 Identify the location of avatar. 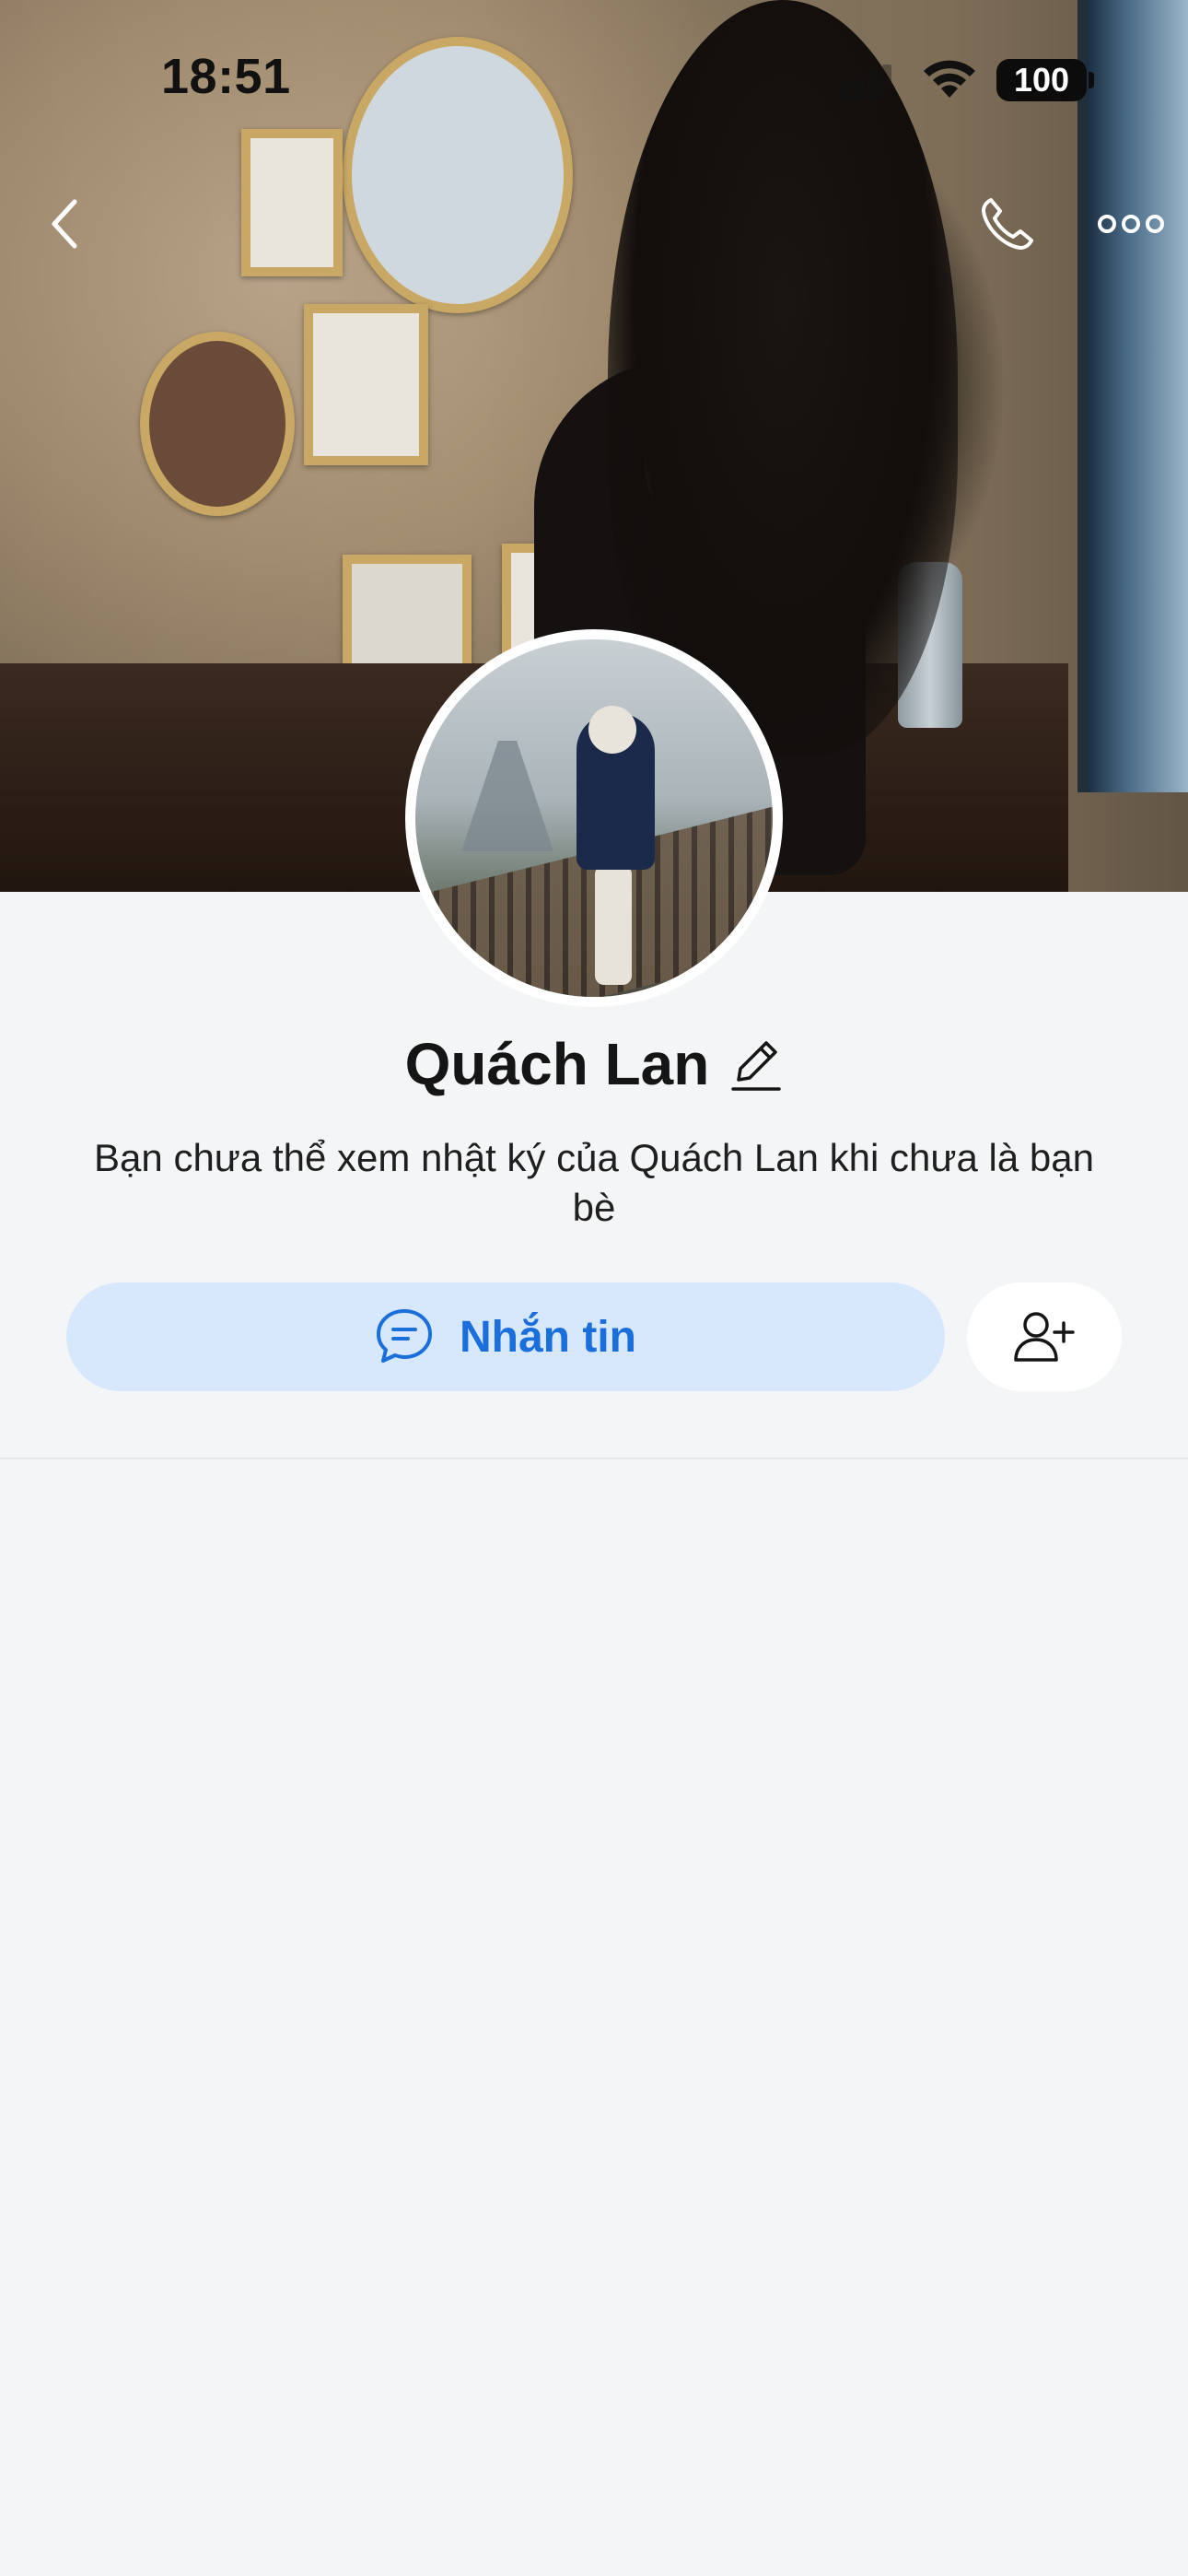
(594, 818).